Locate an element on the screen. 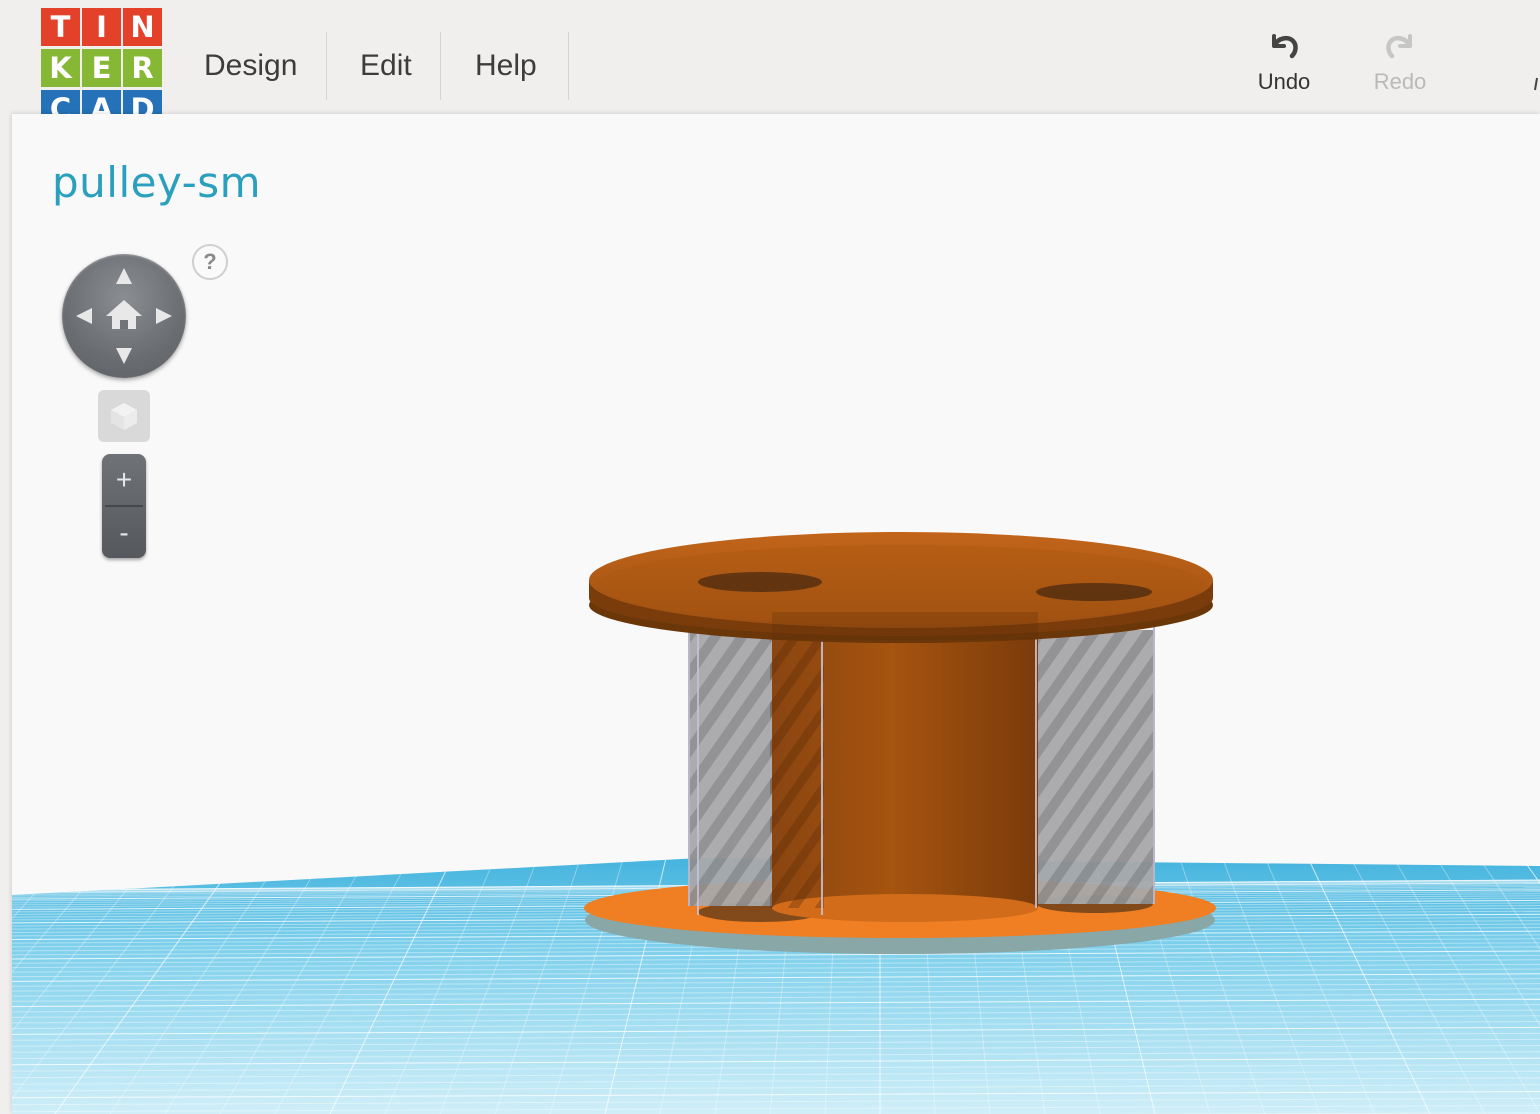  nav-right-icon is located at coordinates (164, 316).